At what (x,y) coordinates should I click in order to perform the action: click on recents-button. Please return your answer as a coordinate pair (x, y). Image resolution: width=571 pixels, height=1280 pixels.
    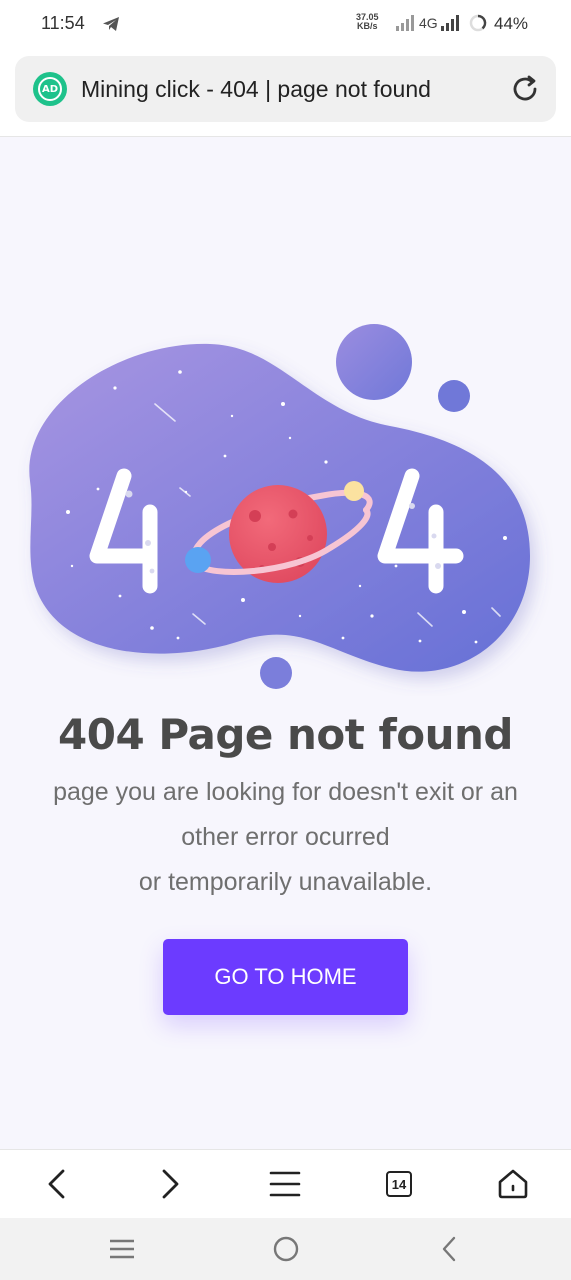
    Looking at the image, I should click on (122, 1249).